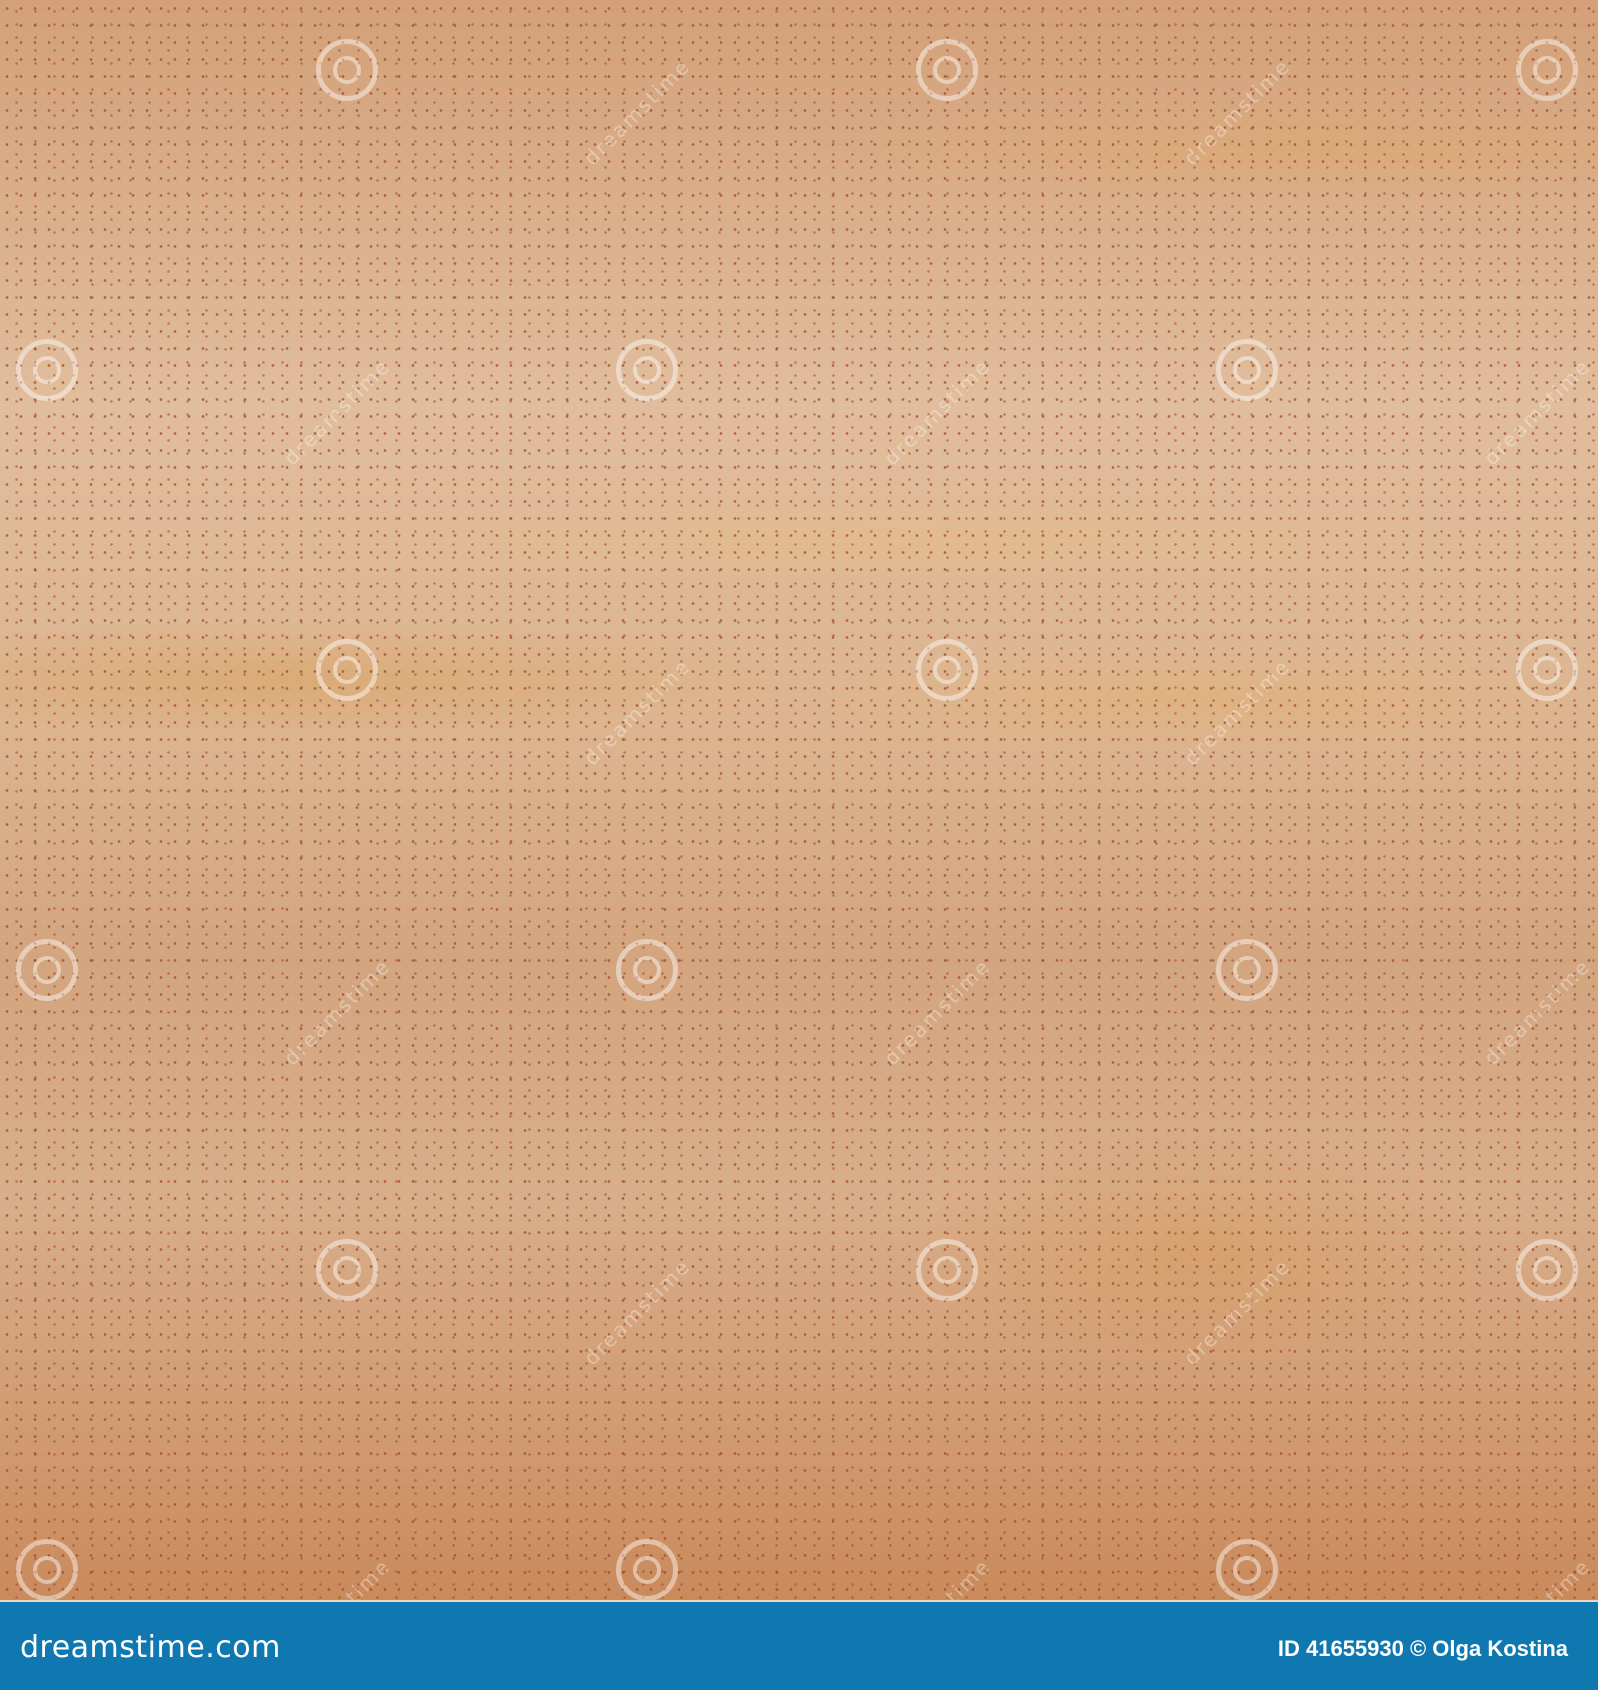 The image size is (1598, 1690). Describe the element at coordinates (150, 1647) in the screenshot. I see `dreamstime-logo: dreamstime.com` at that location.